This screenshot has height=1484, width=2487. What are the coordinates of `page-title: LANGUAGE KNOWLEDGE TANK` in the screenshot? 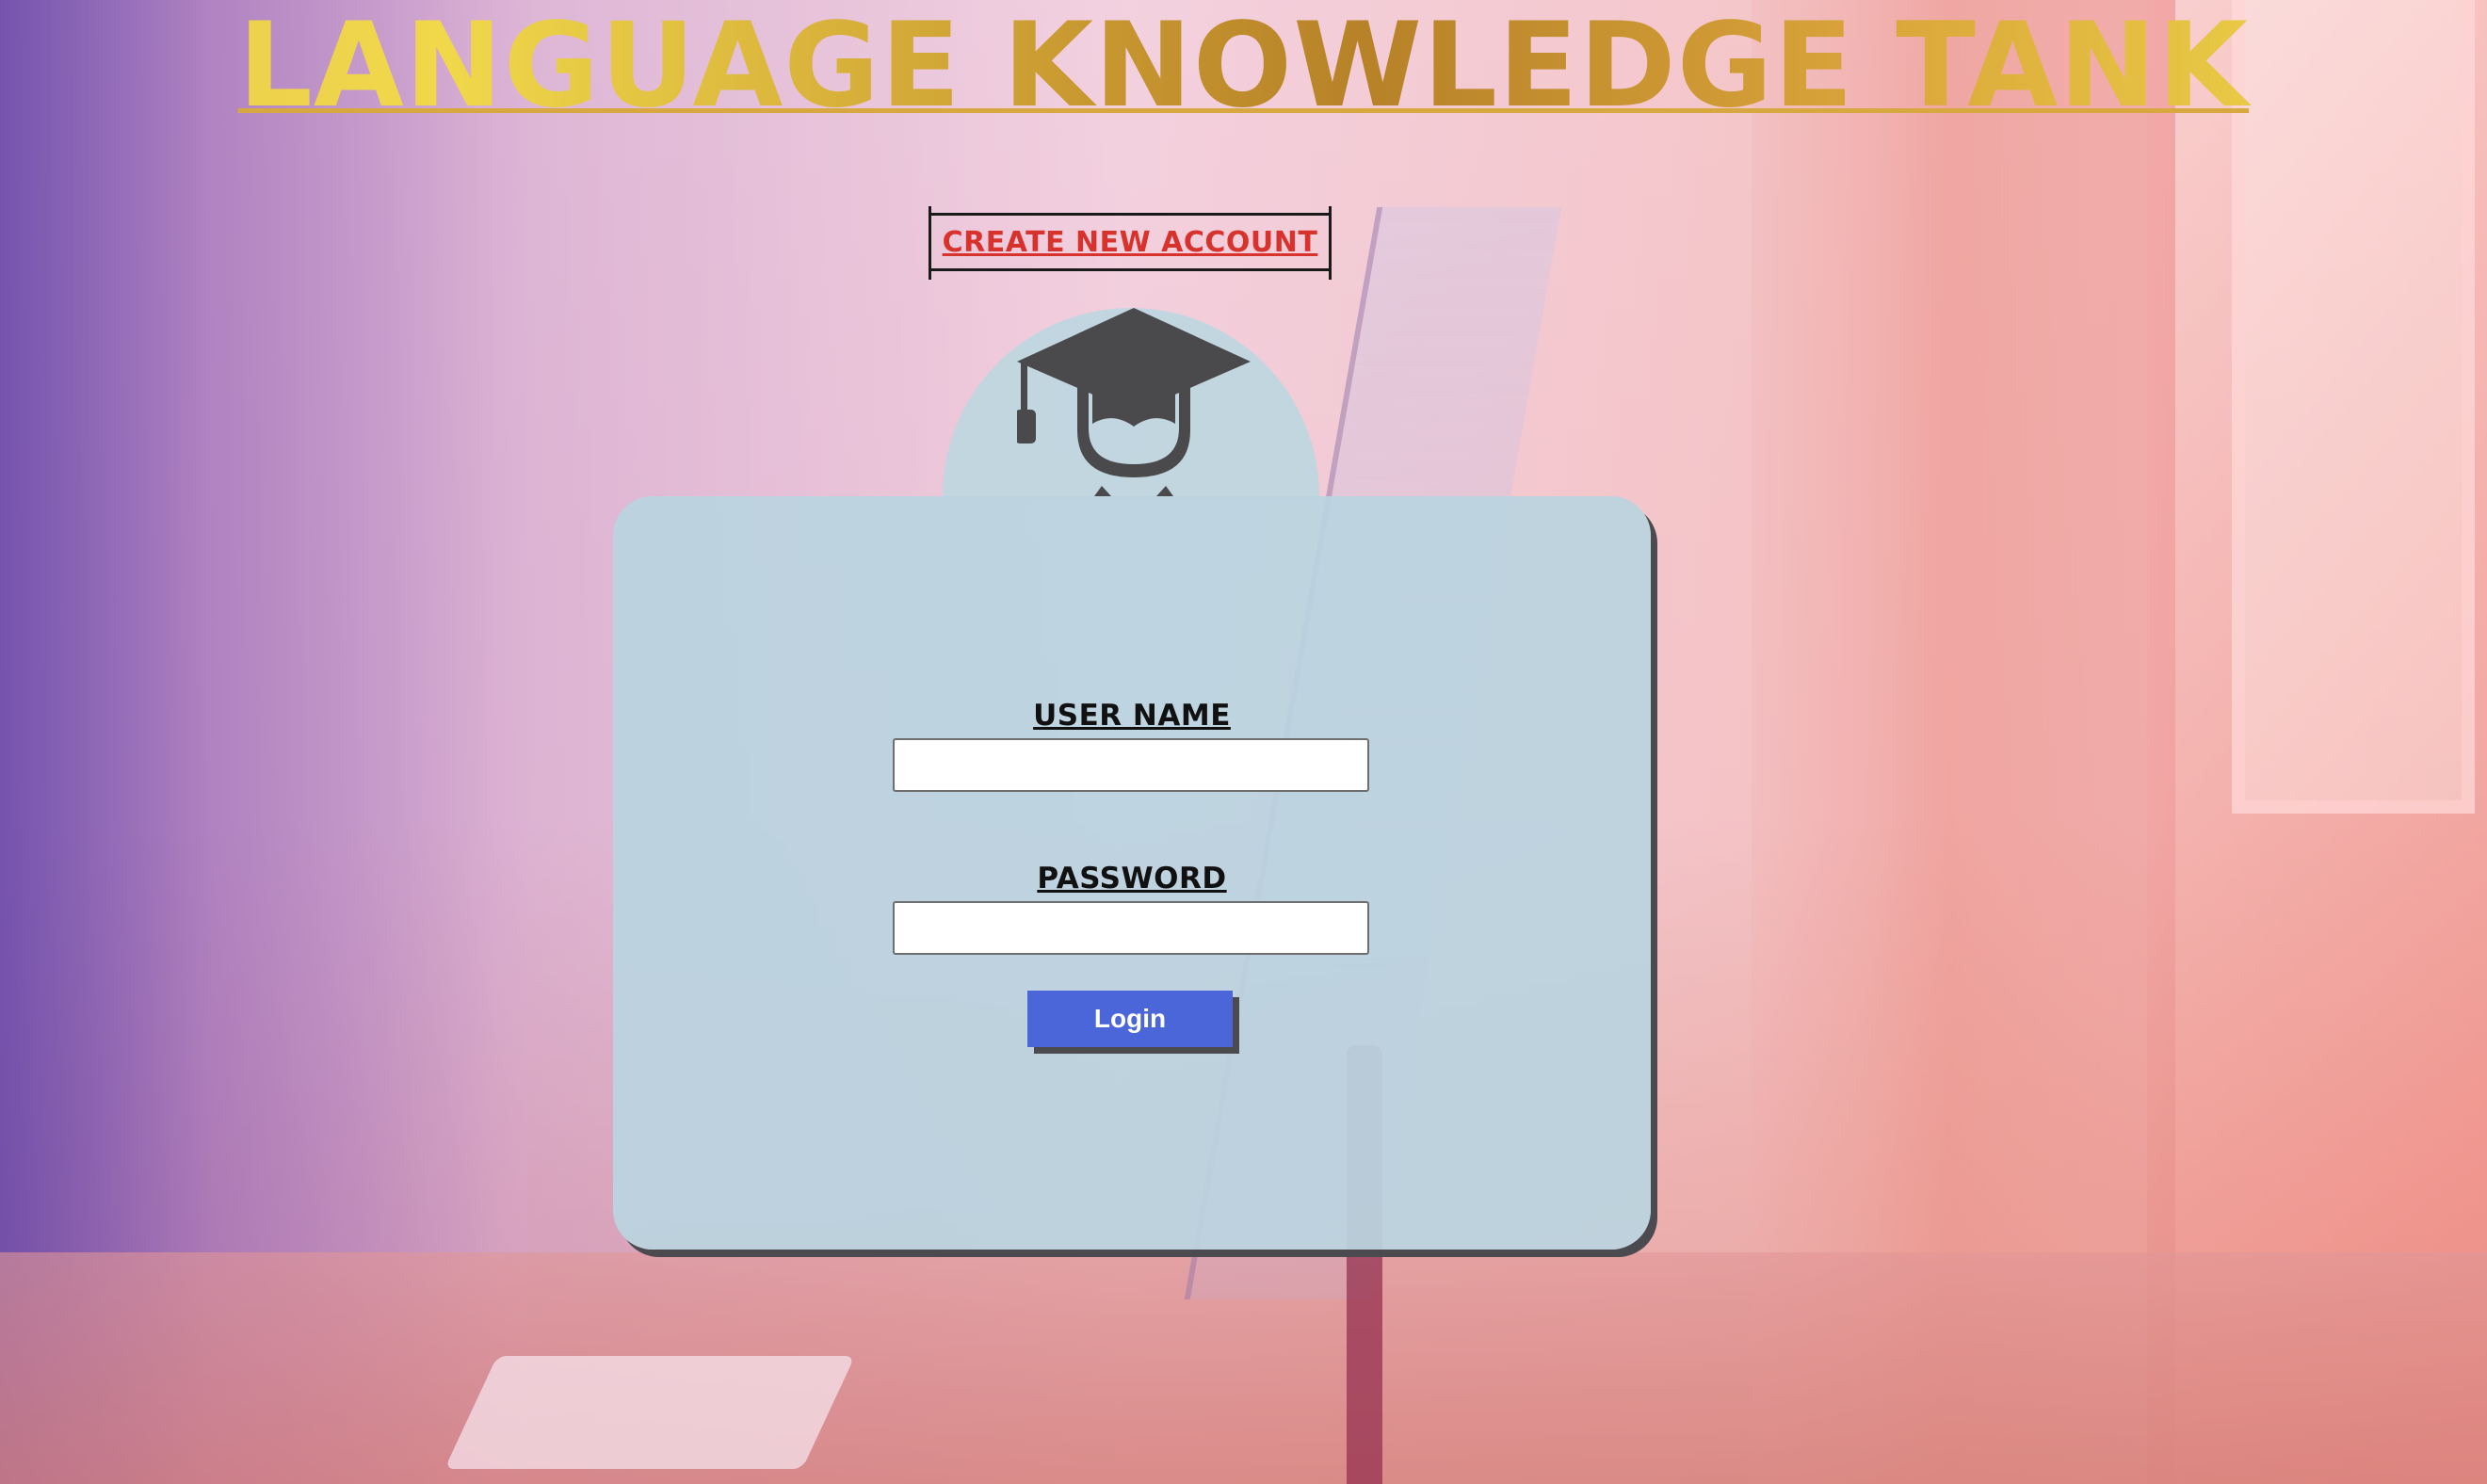 It's located at (1243, 66).